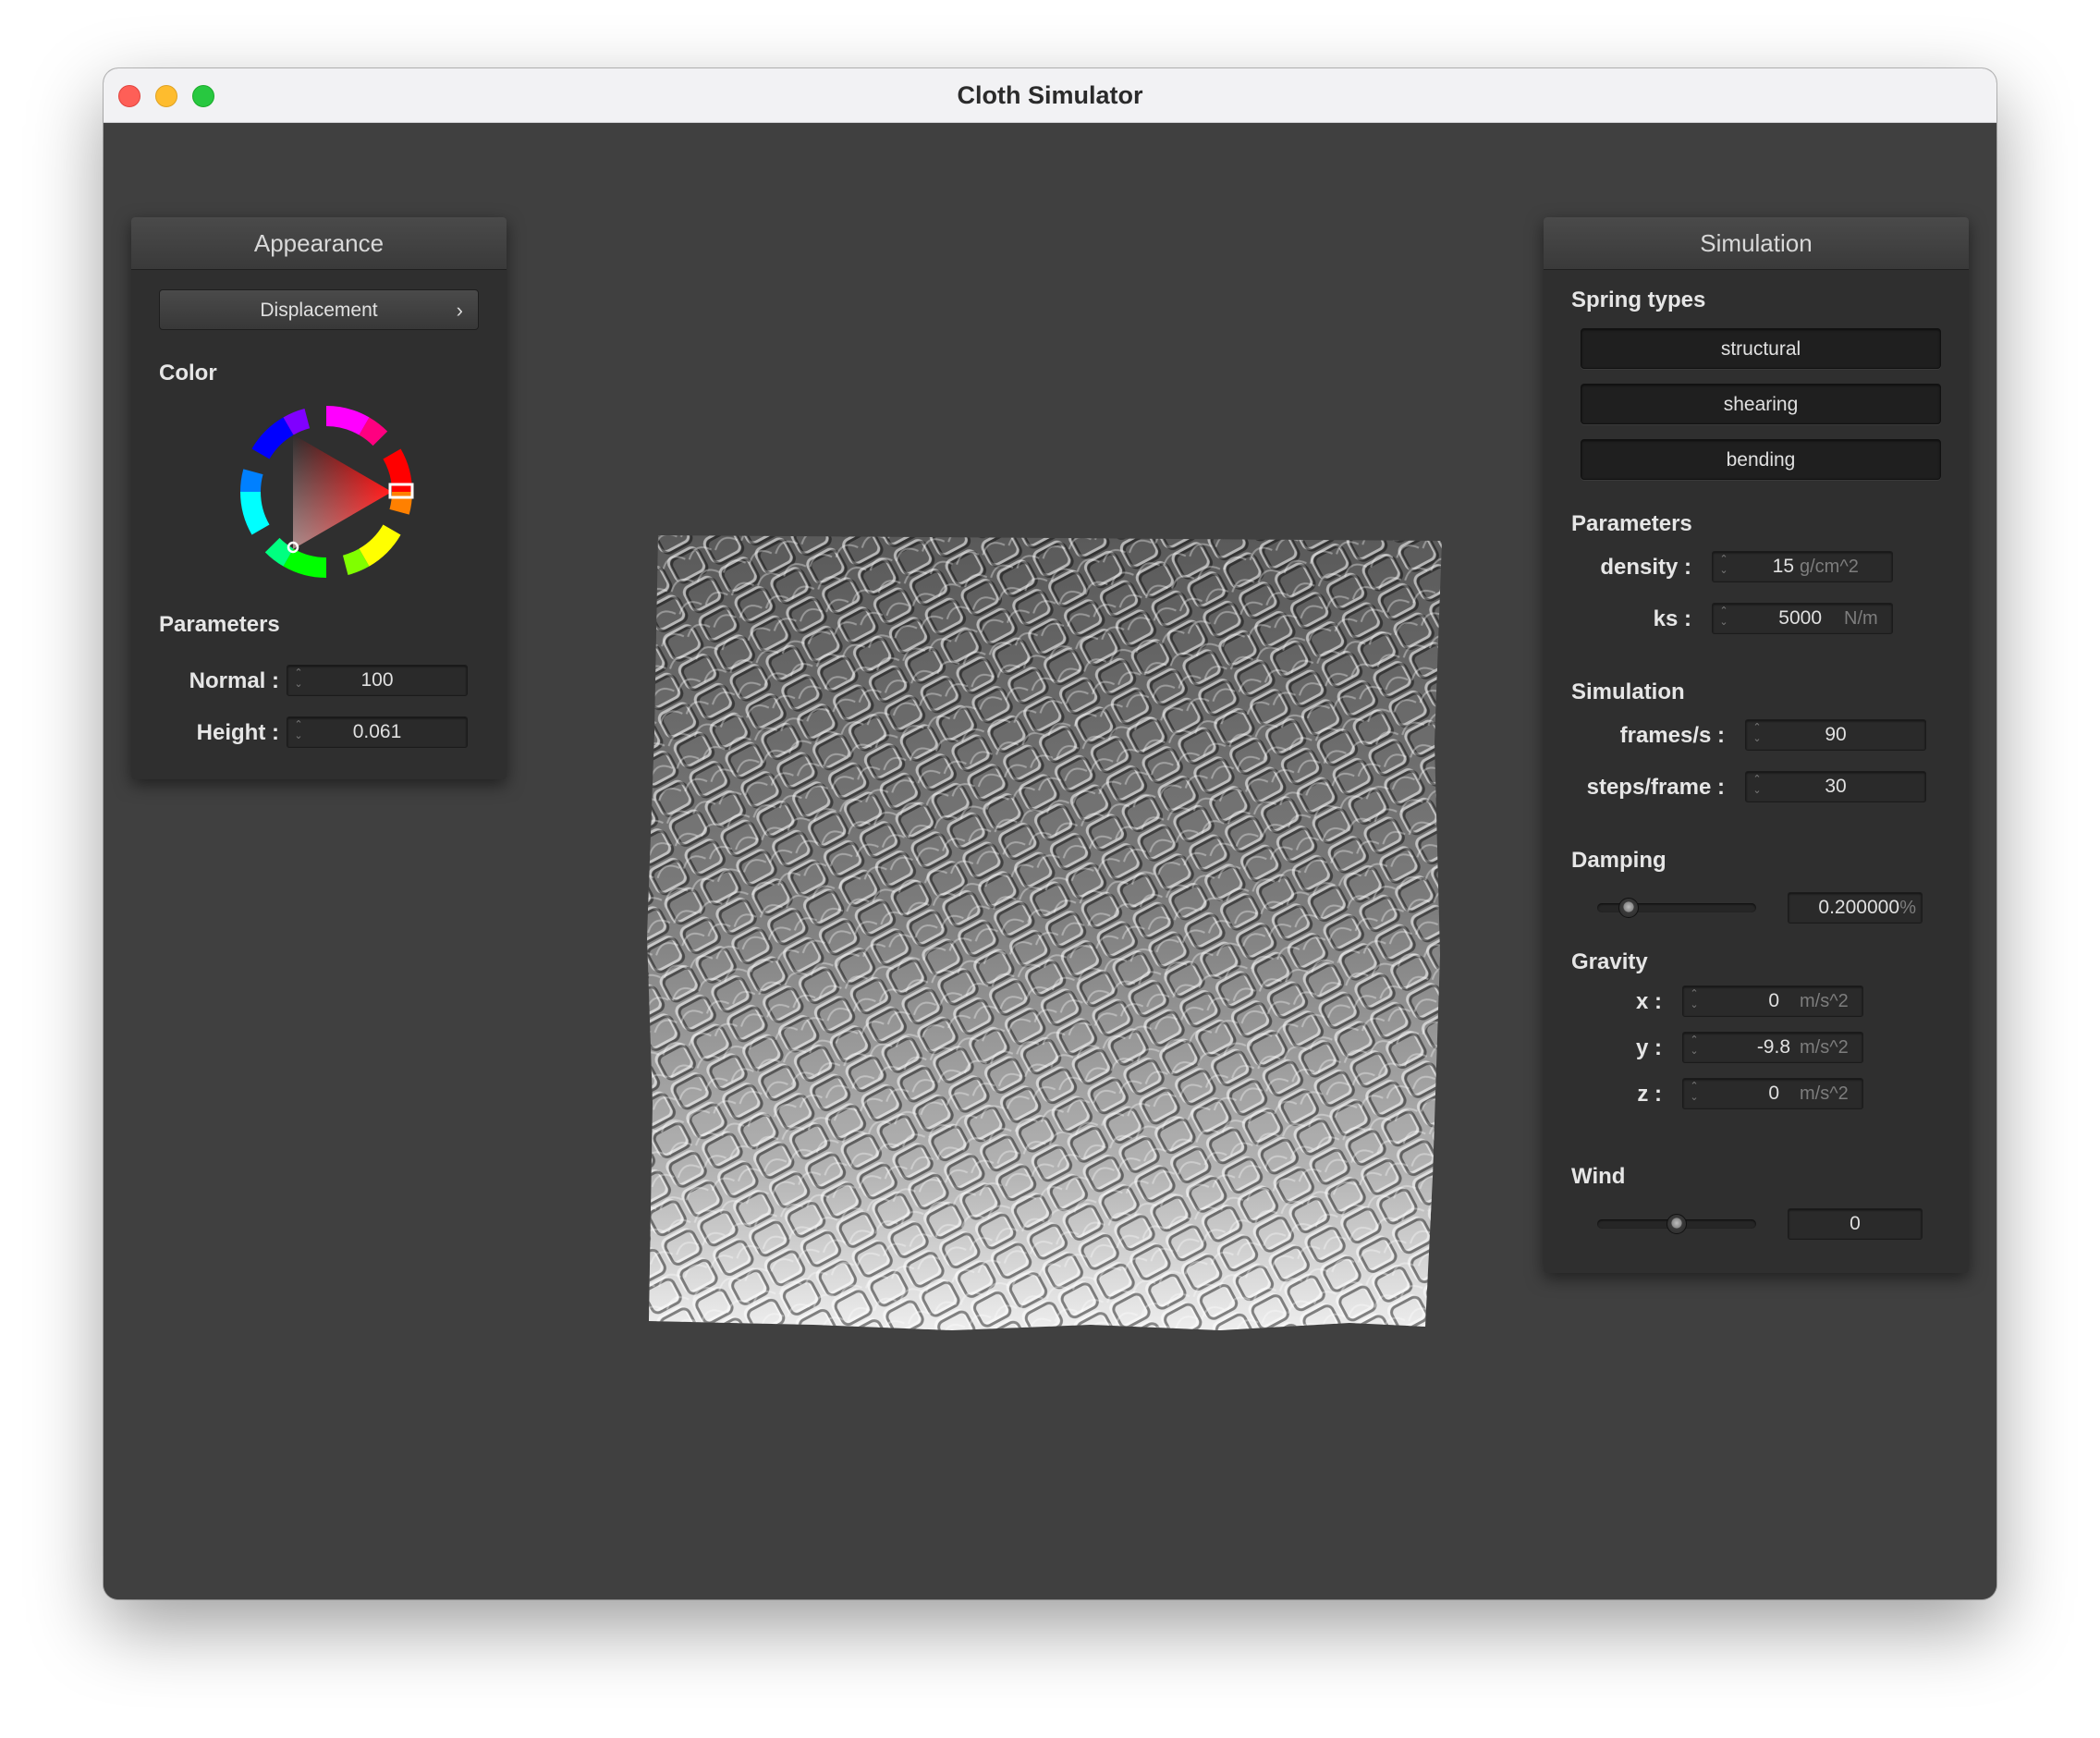 The width and height of the screenshot is (2100, 1738). What do you see at coordinates (1645, 567) in the screenshot?
I see `density-label: density :` at bounding box center [1645, 567].